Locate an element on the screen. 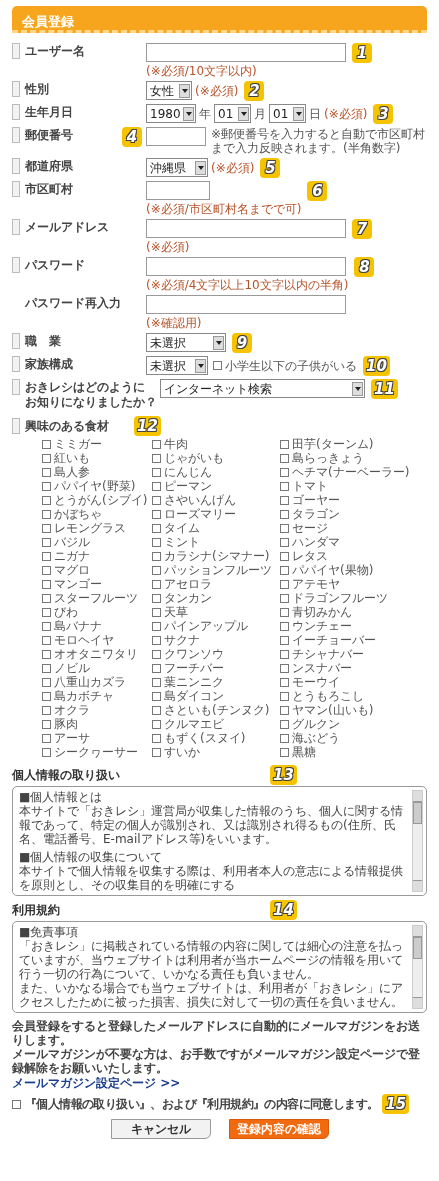 Image resolution: width=439 pixels, height=1181 pixels. checkbox-label: ノビル is located at coordinates (72, 668).